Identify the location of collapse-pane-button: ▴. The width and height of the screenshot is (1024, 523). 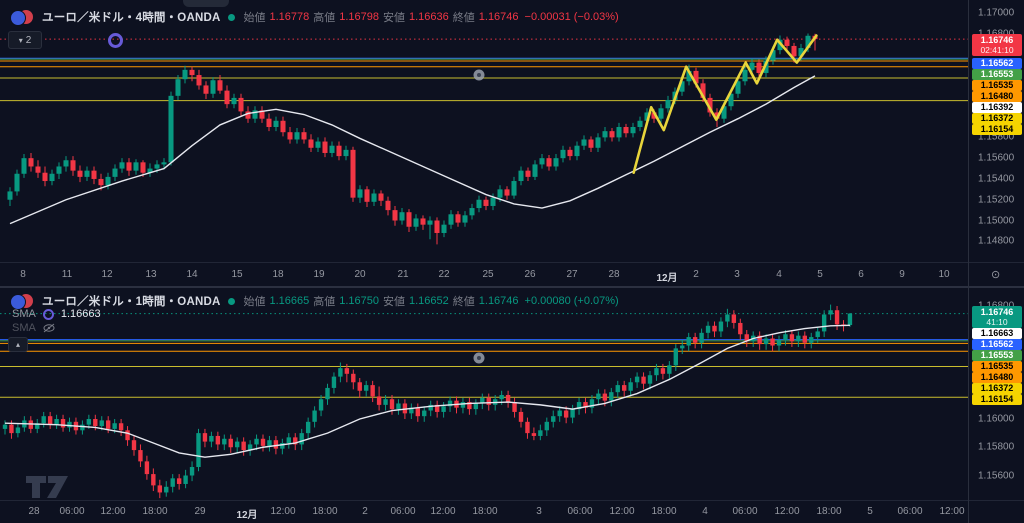
(18, 344).